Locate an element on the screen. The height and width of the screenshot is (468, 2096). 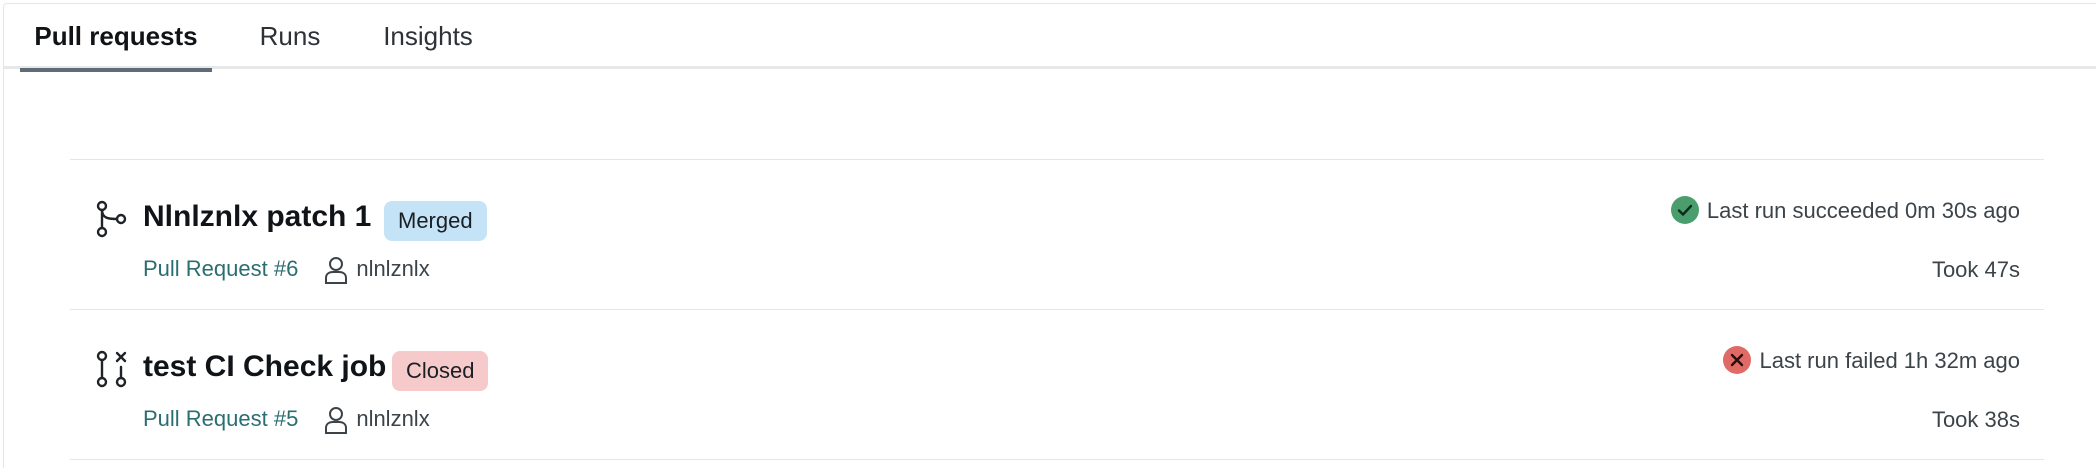
pr-title: Nlnlznlx patch 1 is located at coordinates (257, 217).